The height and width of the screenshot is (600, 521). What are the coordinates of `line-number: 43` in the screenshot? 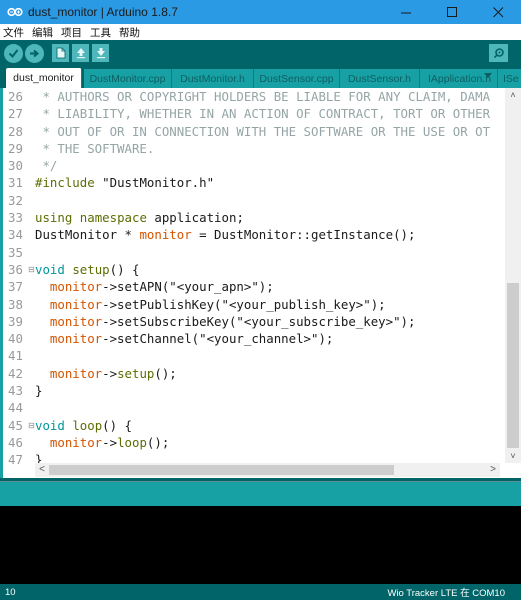 It's located at (19, 390).